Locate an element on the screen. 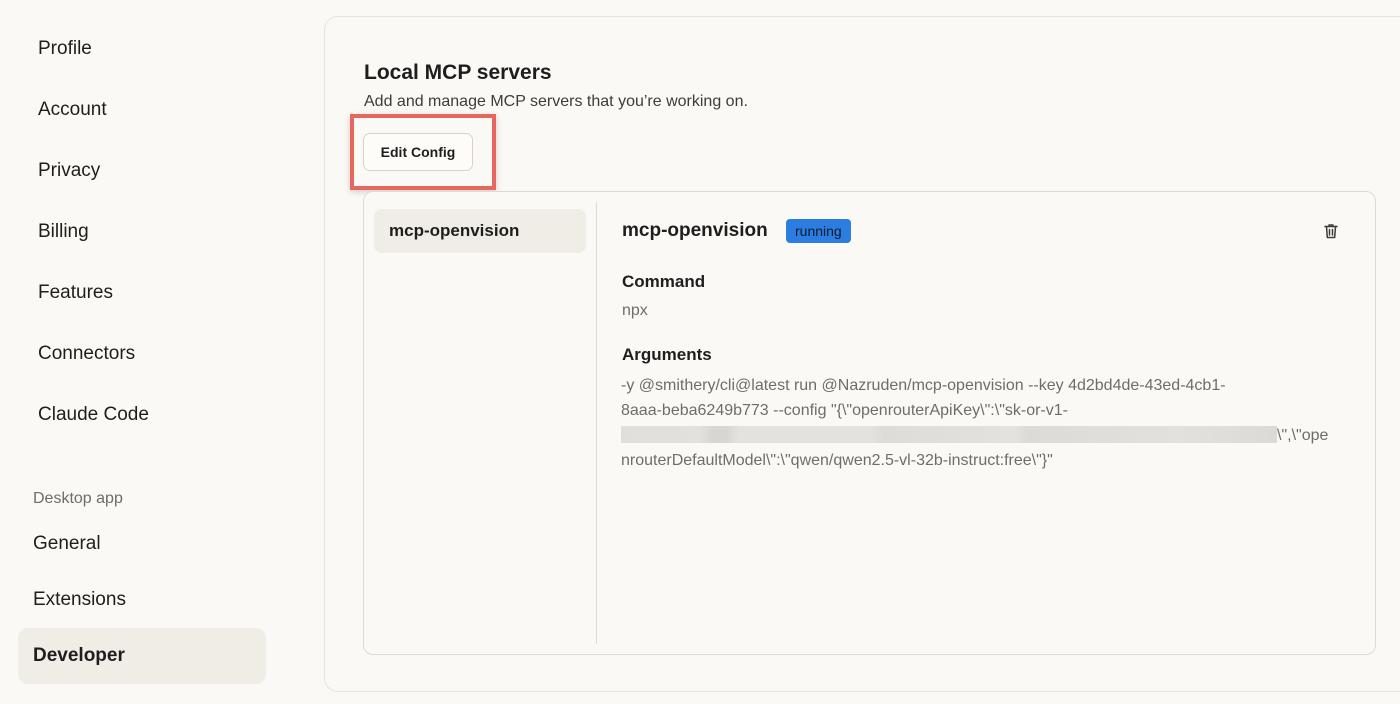 The image size is (1400, 704). sidebar-item-features: Features is located at coordinates (75, 293).